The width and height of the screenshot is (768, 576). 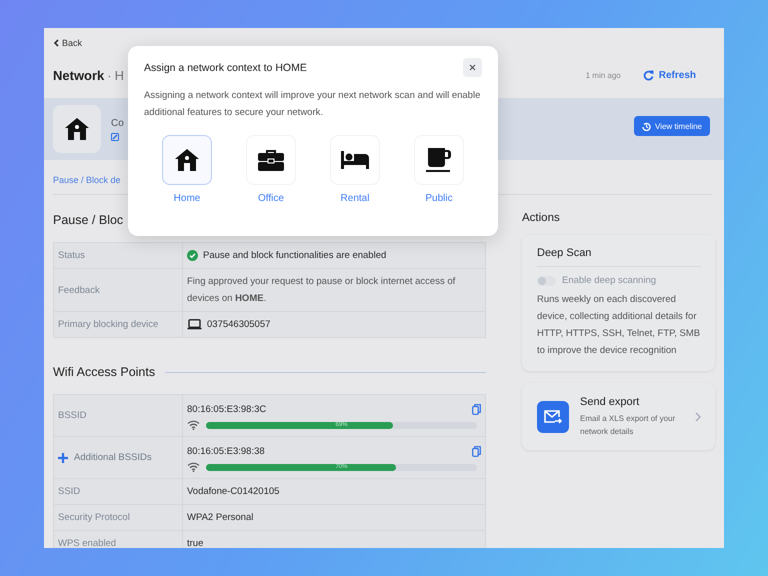 I want to click on row-label: SSID, so click(x=69, y=491).